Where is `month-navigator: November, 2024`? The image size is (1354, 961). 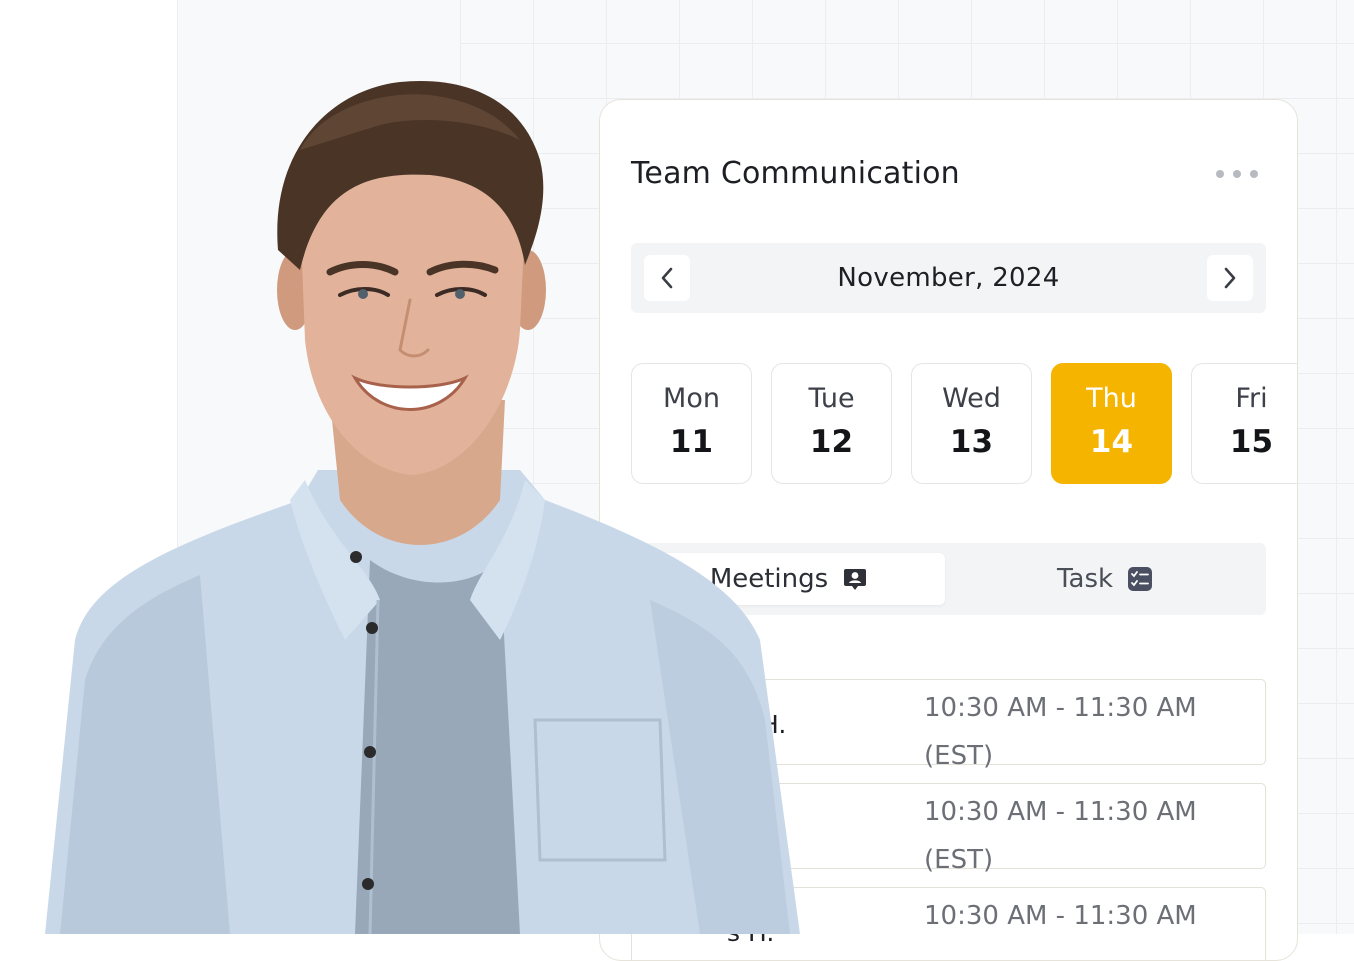
month-navigator: November, 2024 is located at coordinates (948, 278).